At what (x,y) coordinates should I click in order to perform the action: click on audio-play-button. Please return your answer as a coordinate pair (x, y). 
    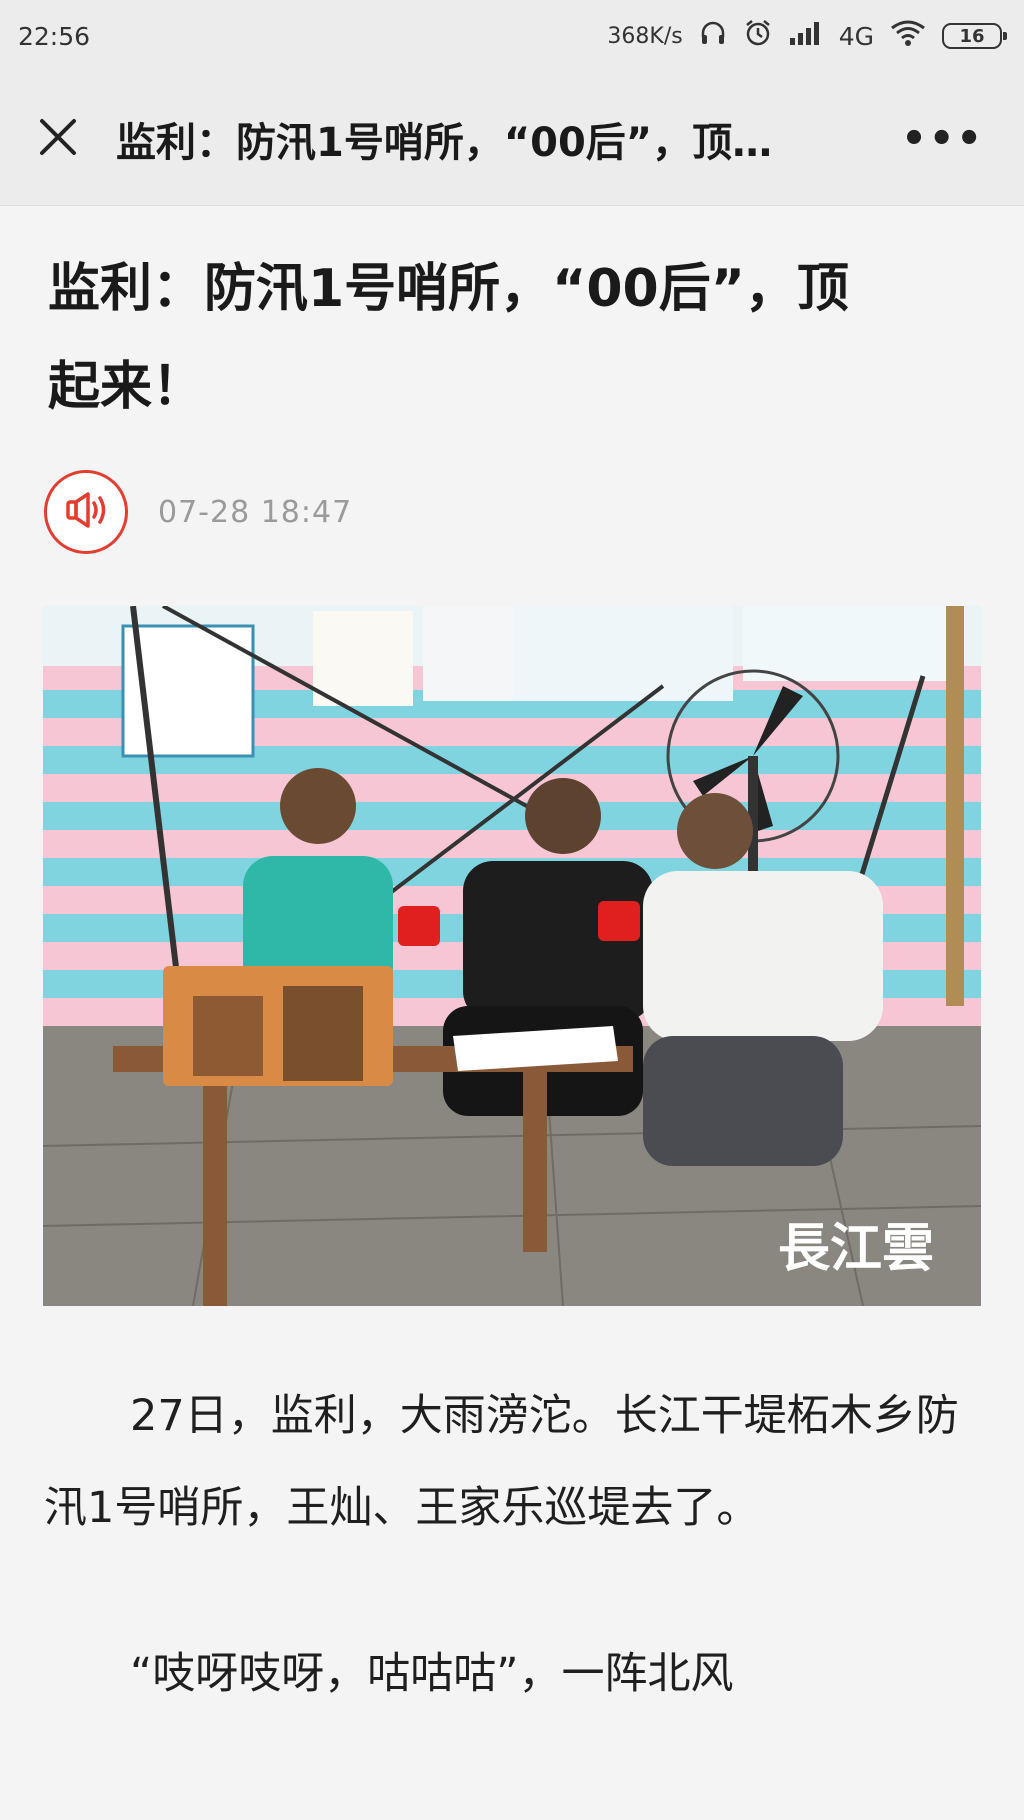
    Looking at the image, I should click on (86, 512).